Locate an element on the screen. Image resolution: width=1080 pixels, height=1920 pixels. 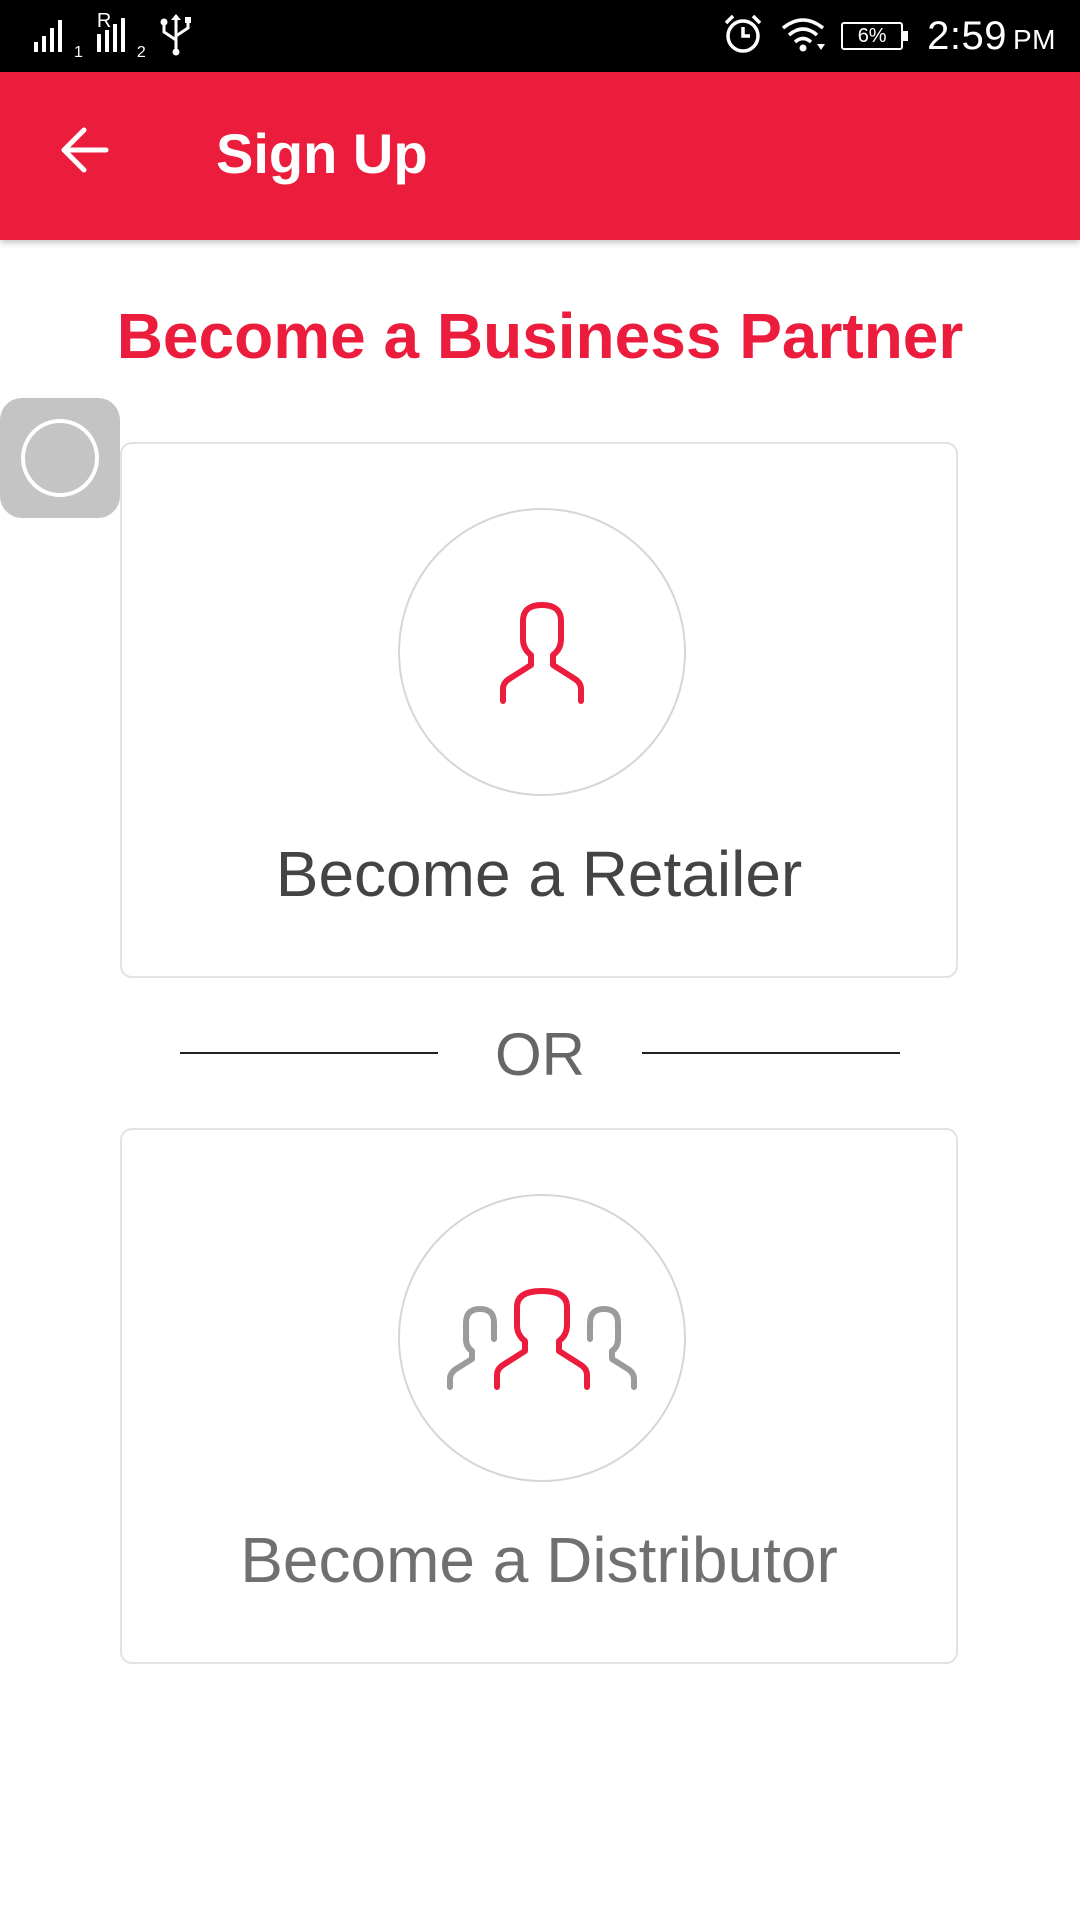
status-bar-right: 6% 2:59 PM is located at coordinates (888, 36).